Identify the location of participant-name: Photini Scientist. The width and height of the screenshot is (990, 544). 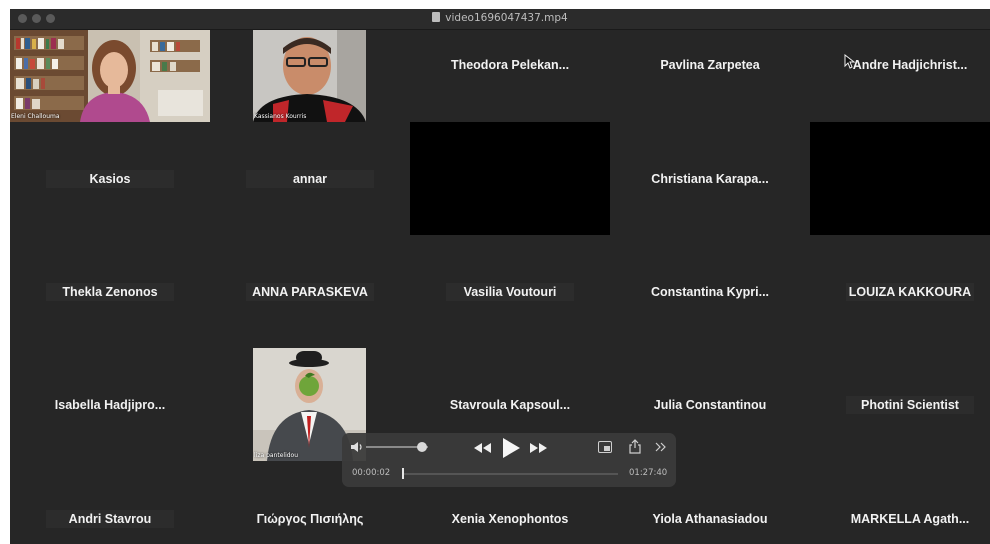
(910, 404).